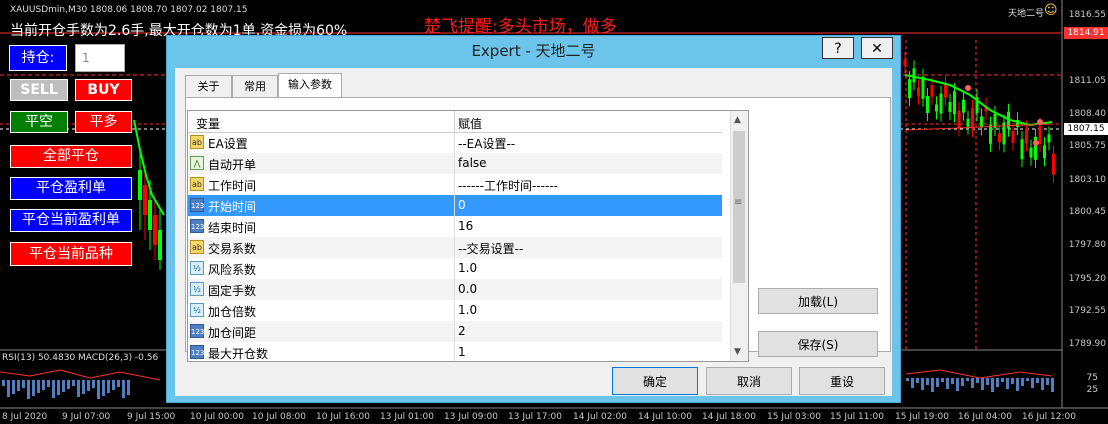 The width and height of the screenshot is (1108, 424). What do you see at coordinates (842, 381) in the screenshot?
I see `reset-button: 重设` at bounding box center [842, 381].